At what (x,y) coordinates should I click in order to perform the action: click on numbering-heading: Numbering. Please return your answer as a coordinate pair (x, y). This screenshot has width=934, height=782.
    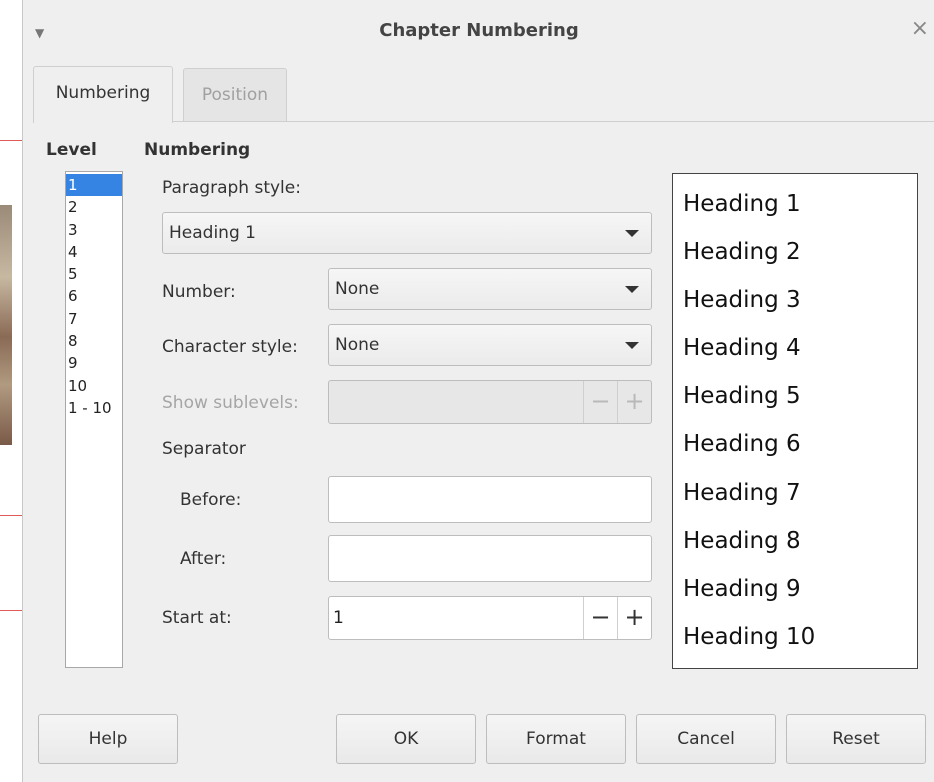
    Looking at the image, I should click on (197, 150).